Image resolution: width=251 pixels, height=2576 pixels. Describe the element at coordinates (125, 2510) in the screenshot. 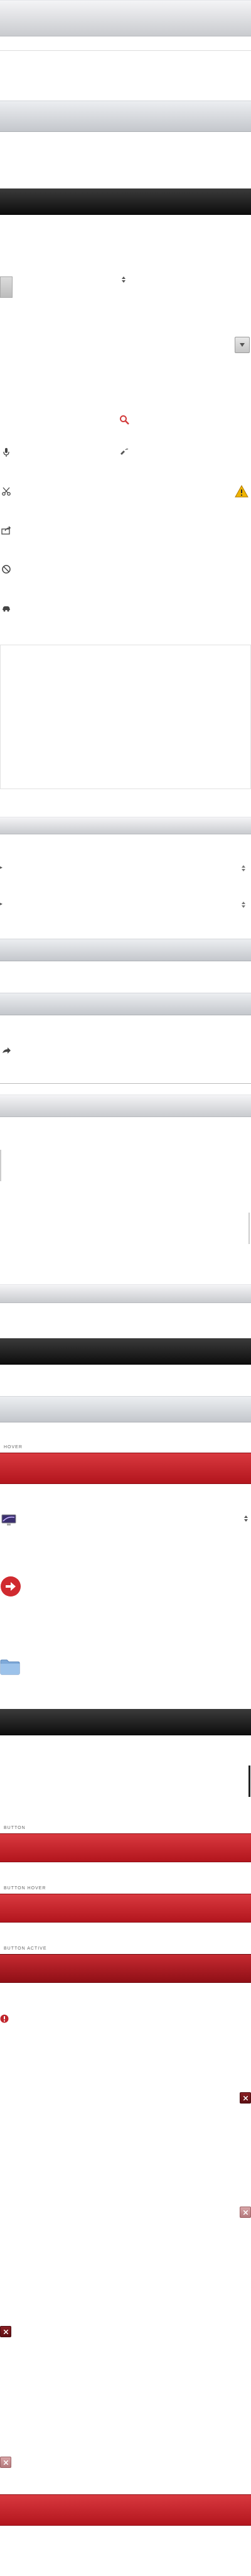

I see `red-footer-bar` at that location.